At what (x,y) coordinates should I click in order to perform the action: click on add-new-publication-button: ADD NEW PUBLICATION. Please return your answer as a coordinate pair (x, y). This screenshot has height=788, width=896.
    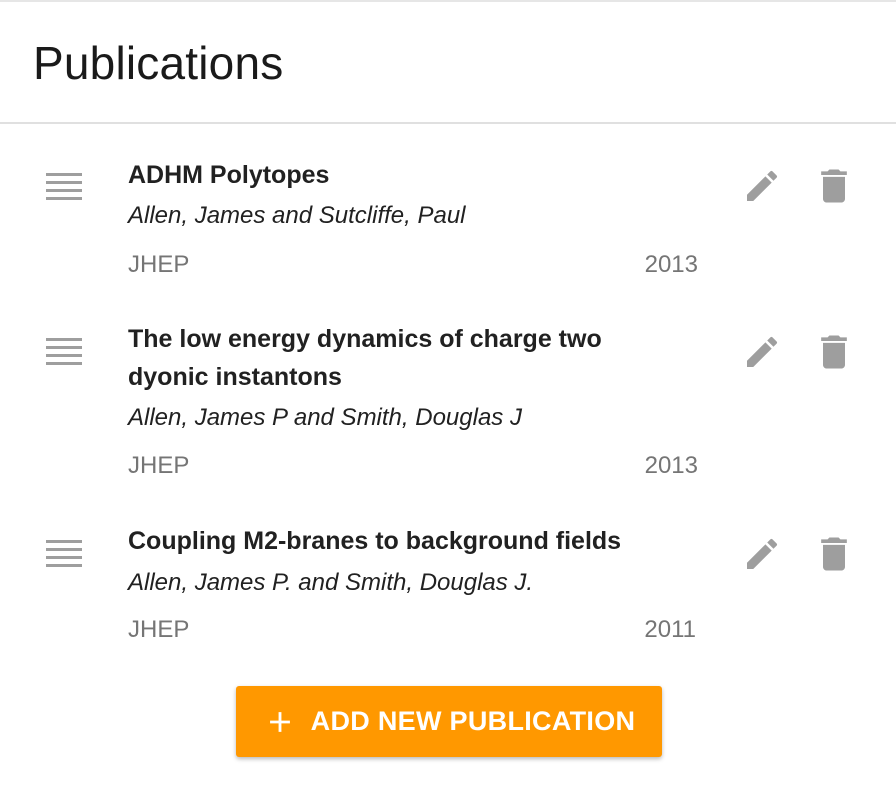
    Looking at the image, I should click on (449, 721).